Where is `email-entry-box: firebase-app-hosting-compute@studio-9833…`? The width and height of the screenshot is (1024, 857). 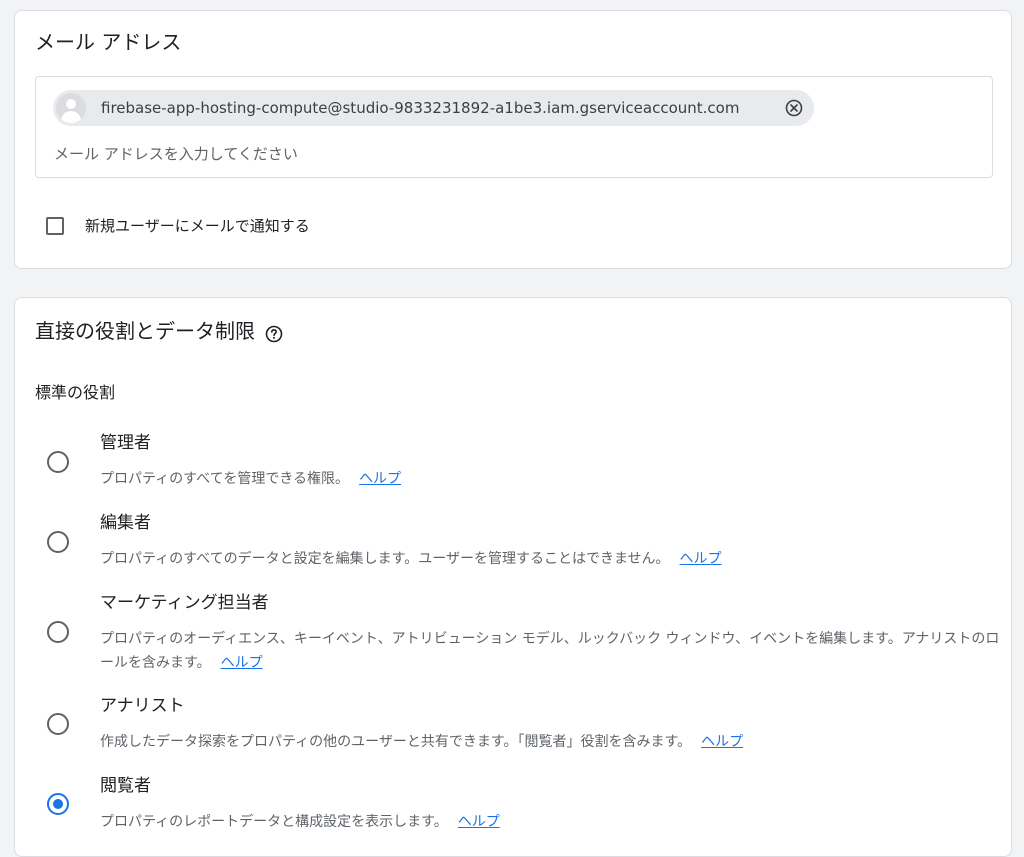
email-entry-box: firebase-app-hosting-compute@studio-9833… is located at coordinates (514, 127).